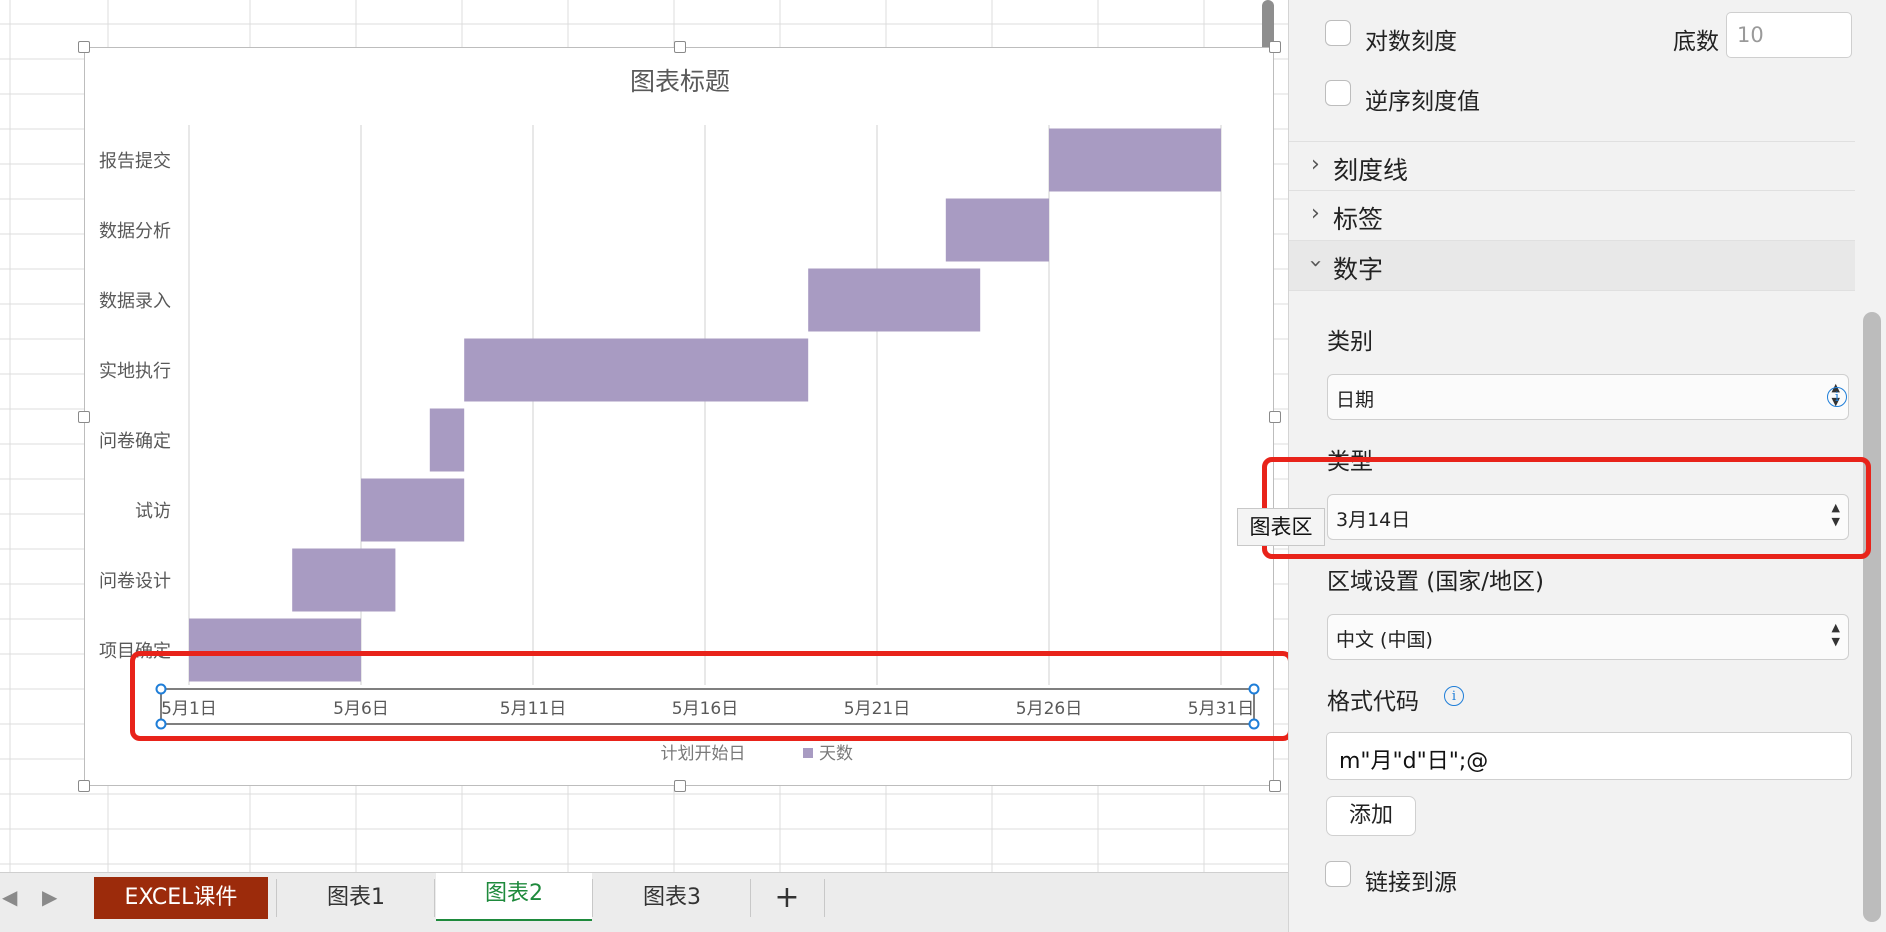 The width and height of the screenshot is (1886, 932). Describe the element at coordinates (135, 231) in the screenshot. I see `category-label: 数据分析` at that location.